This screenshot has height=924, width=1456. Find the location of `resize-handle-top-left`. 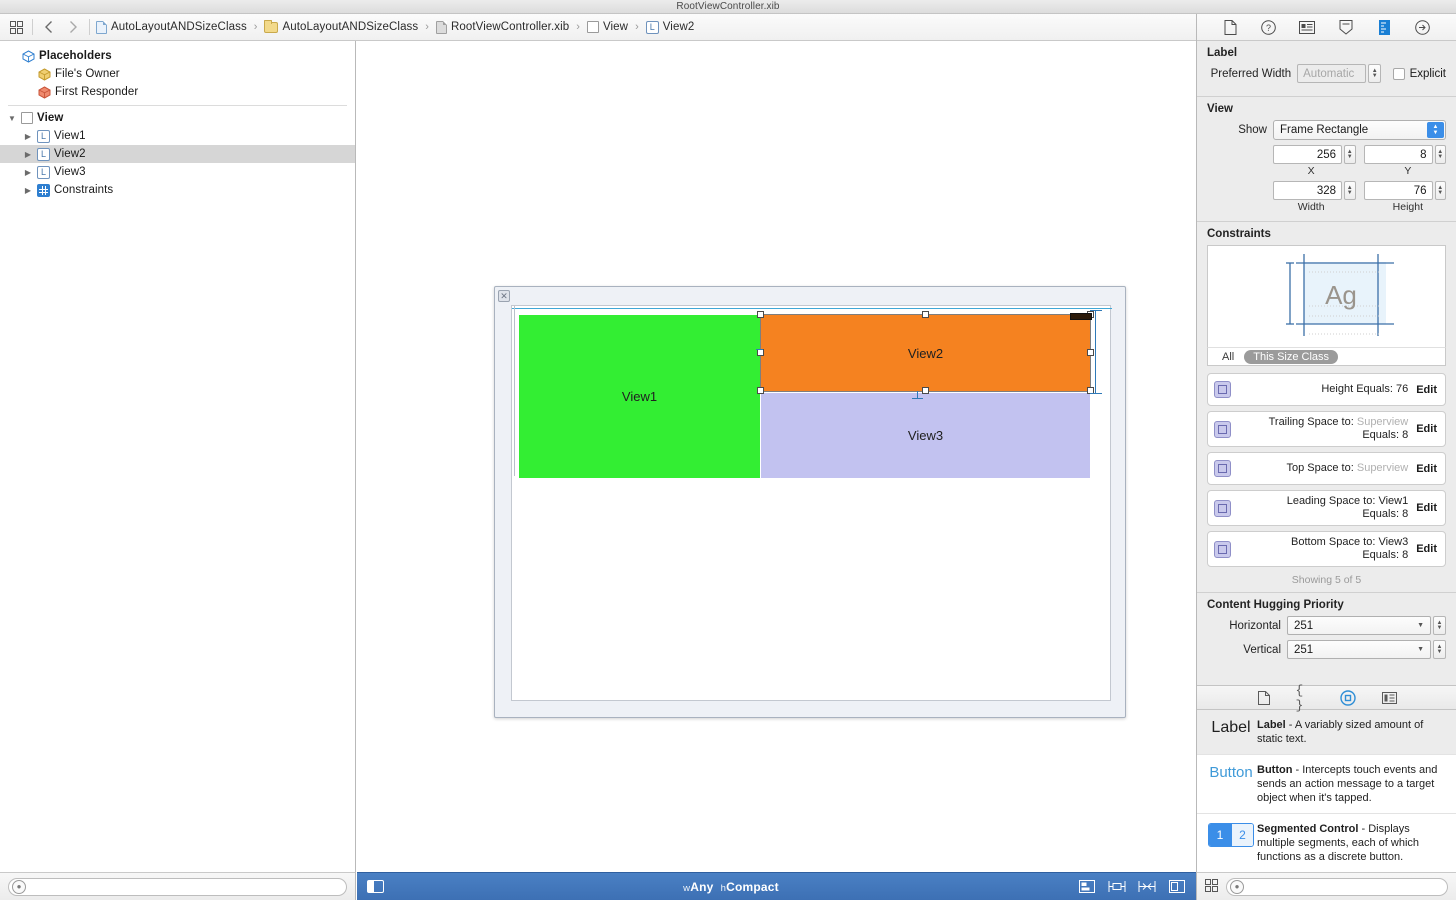

resize-handle-top-left is located at coordinates (760, 314).